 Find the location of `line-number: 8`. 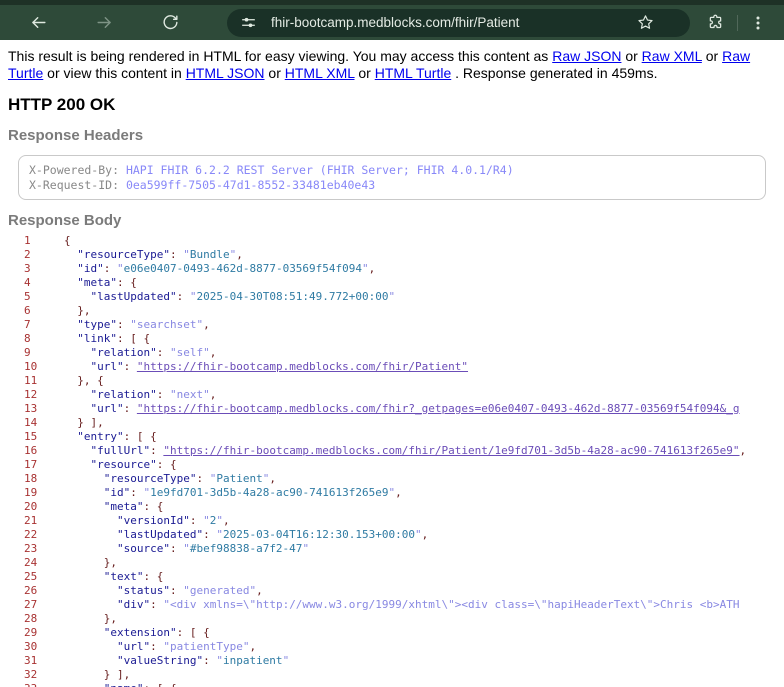

line-number: 8 is located at coordinates (44, 339).